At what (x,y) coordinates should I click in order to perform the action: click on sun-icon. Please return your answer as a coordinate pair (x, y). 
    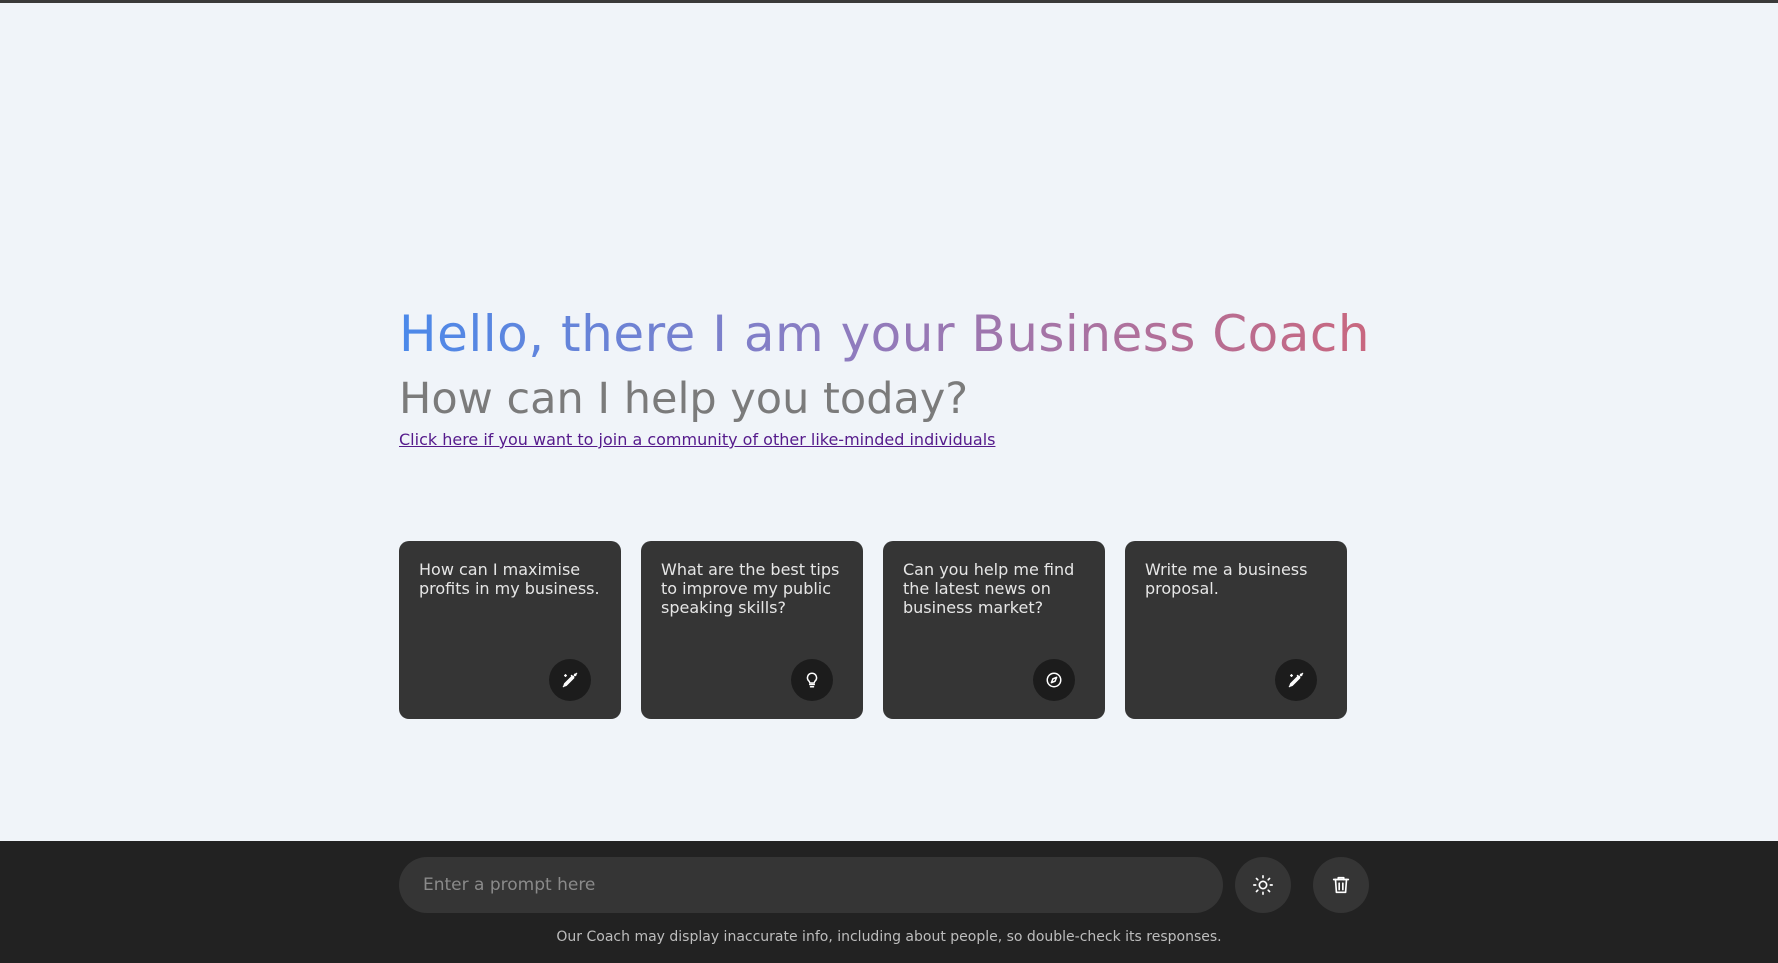
    Looking at the image, I should click on (1263, 885).